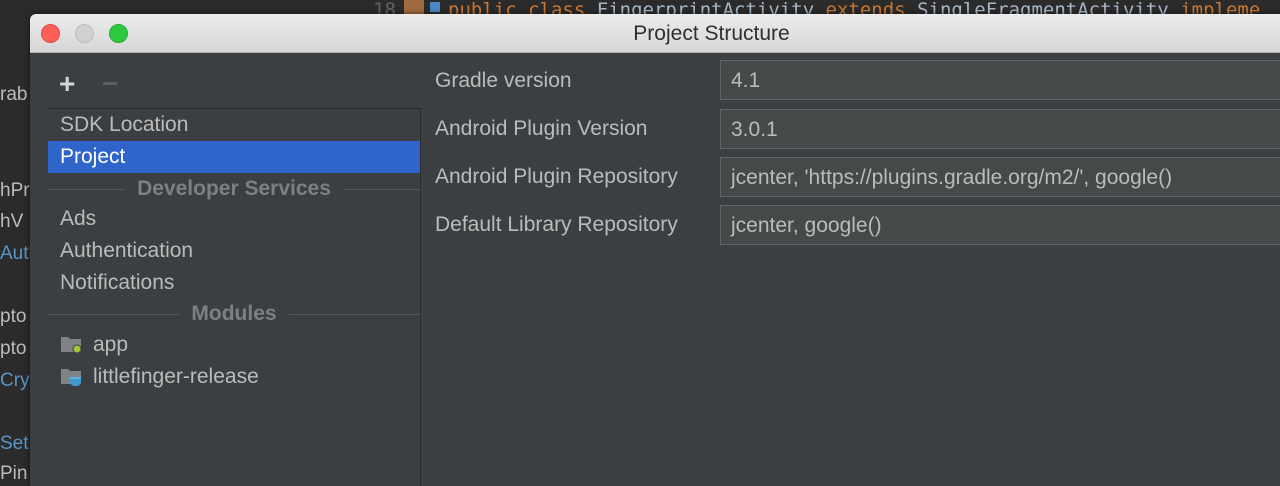 This screenshot has width=1280, height=486. I want to click on section-header-modules: Modules, so click(234, 314).